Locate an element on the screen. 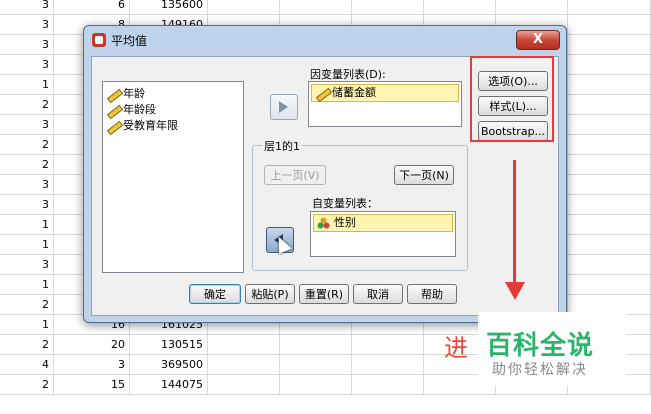  ok-button: 确定 is located at coordinates (215, 294).